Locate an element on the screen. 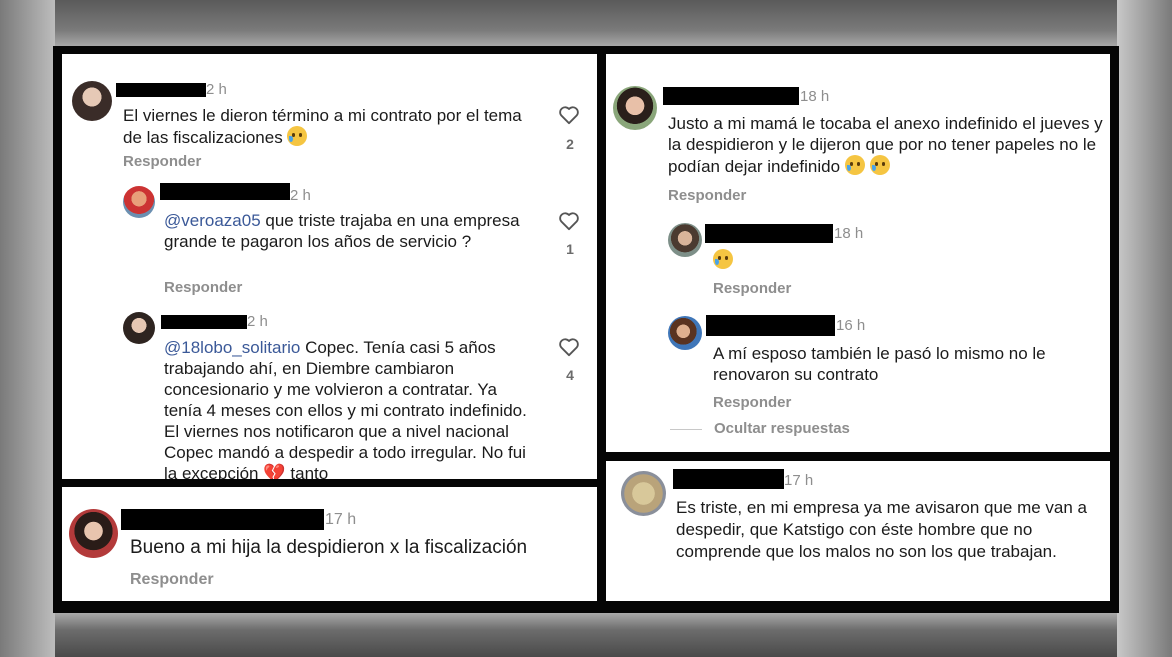 The height and width of the screenshot is (657, 1172). like-count: 1 is located at coordinates (570, 249).